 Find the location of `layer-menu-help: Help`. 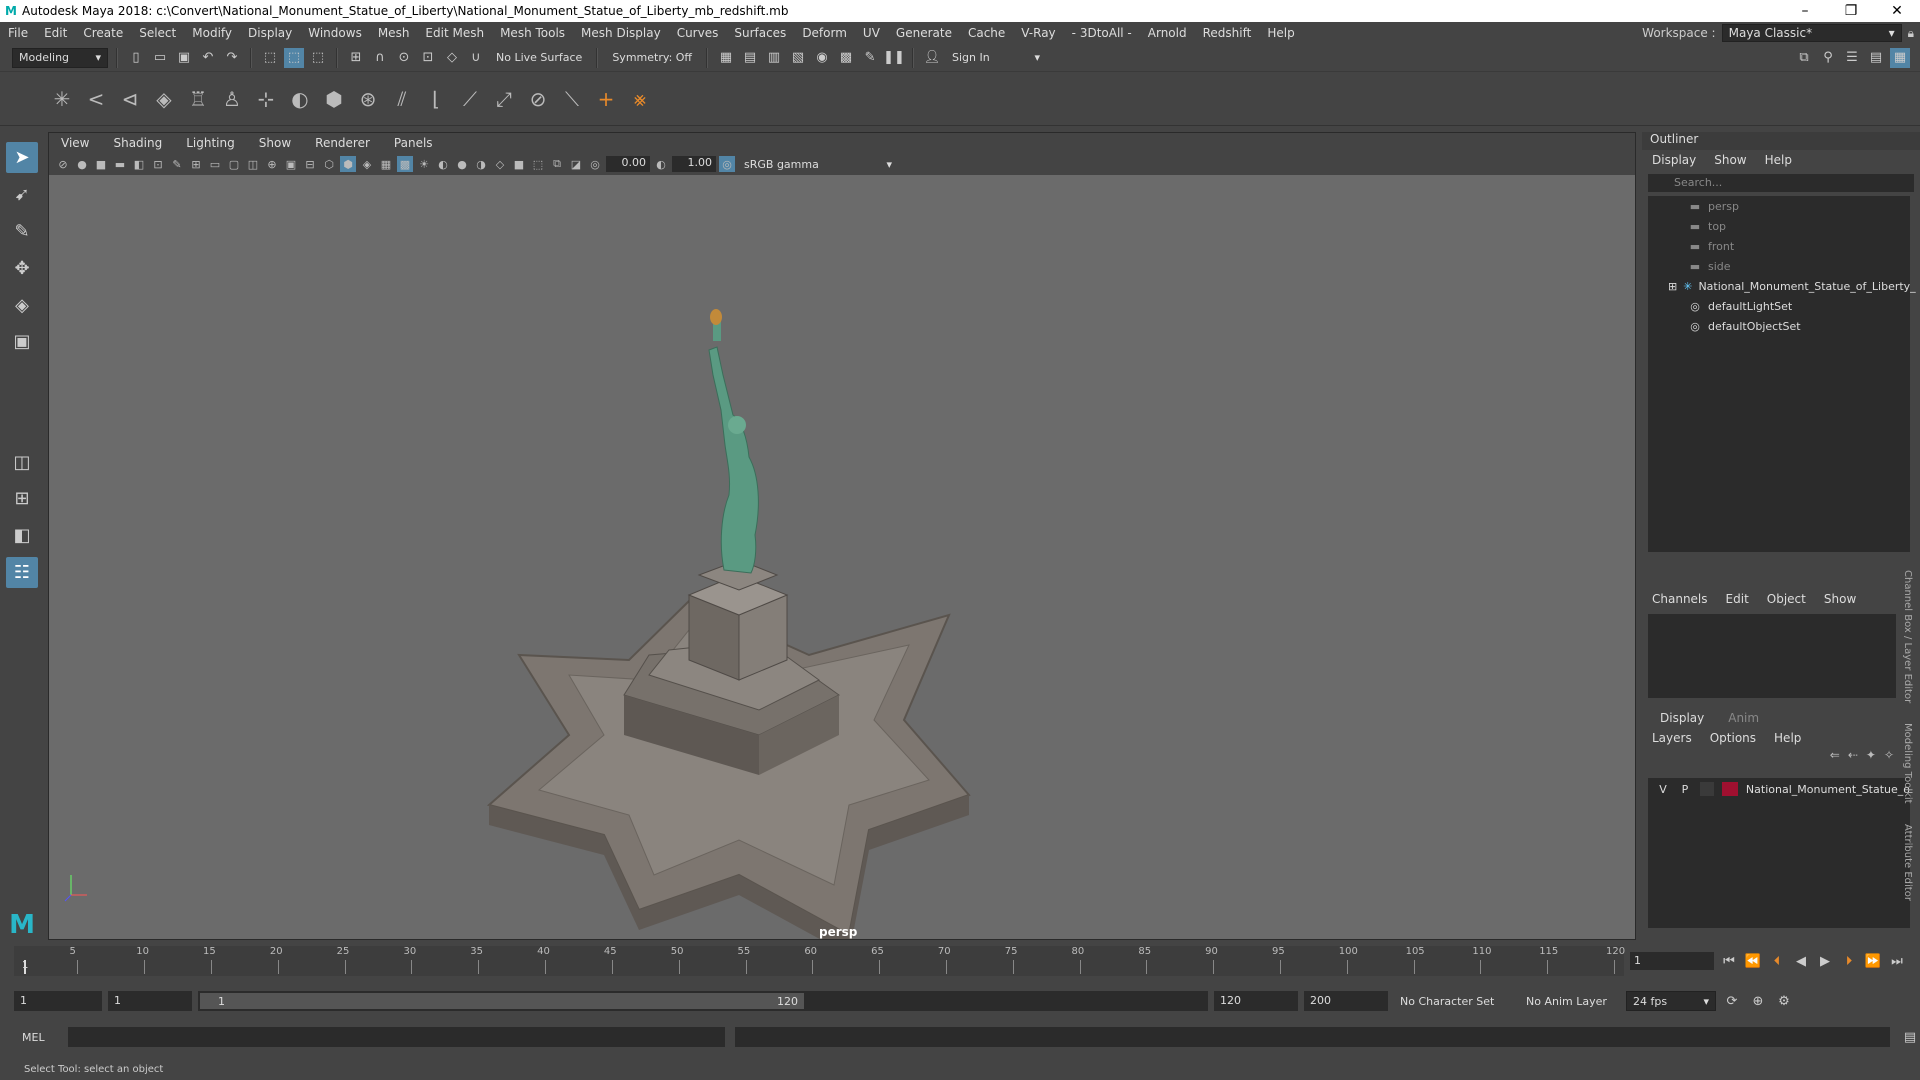

layer-menu-help: Help is located at coordinates (1787, 738).